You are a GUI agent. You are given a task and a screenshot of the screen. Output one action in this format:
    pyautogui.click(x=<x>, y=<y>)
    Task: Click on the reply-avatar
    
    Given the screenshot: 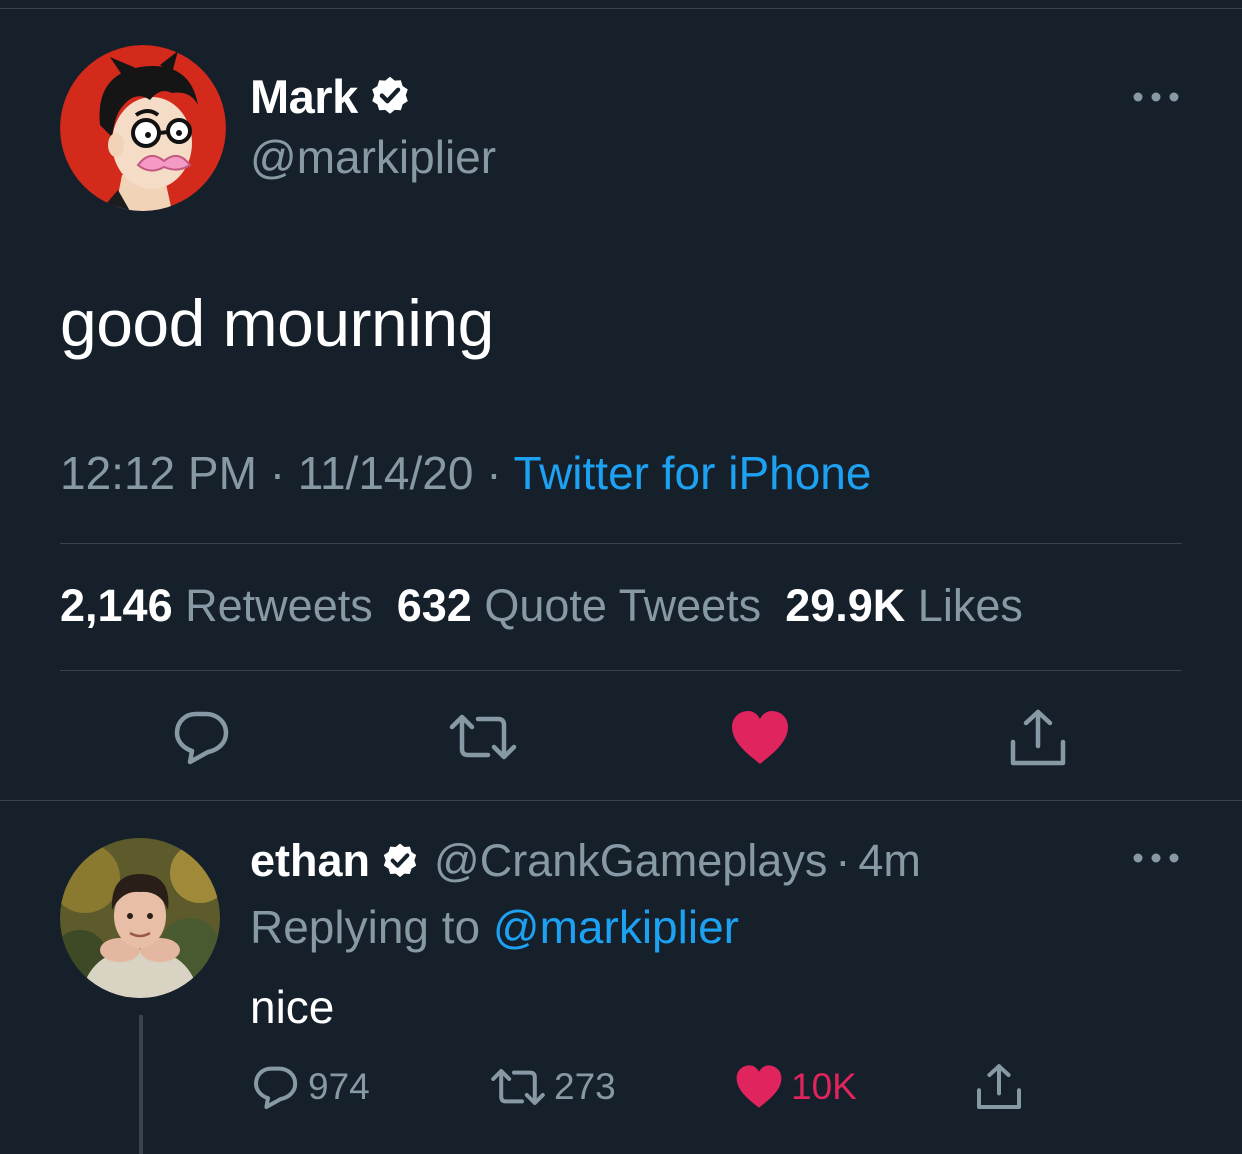 What is the action you would take?
    pyautogui.click(x=140, y=918)
    